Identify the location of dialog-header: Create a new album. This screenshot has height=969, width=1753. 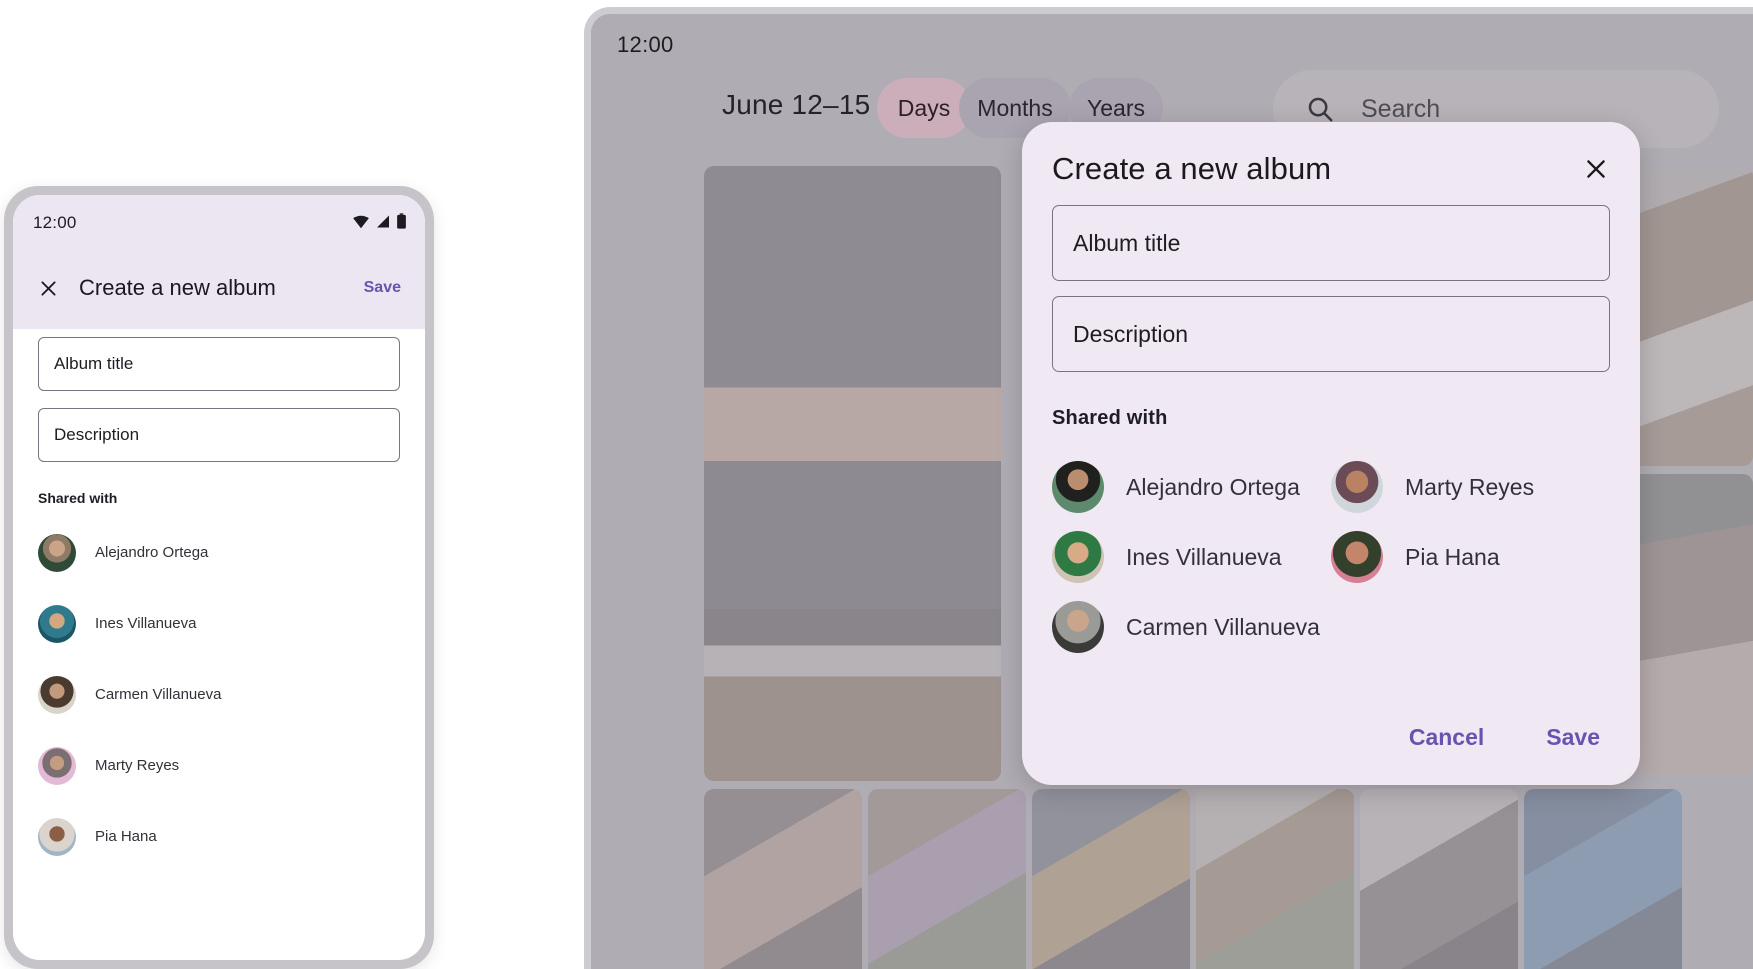
(1334, 169).